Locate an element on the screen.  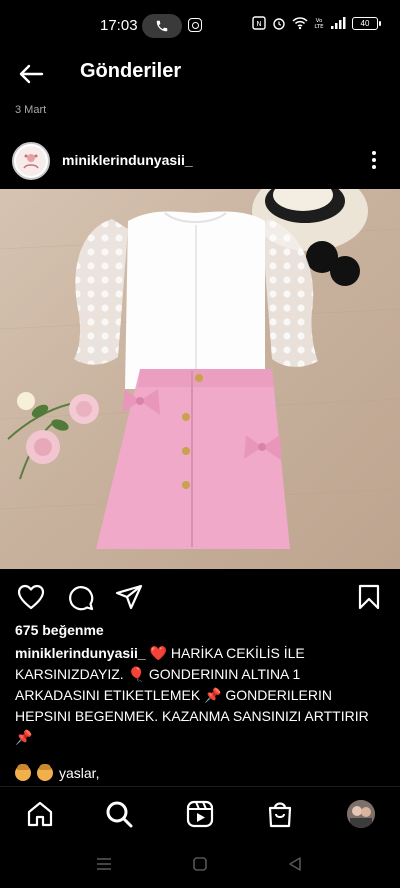
battery-icon: 40 is located at coordinates (366, 23).